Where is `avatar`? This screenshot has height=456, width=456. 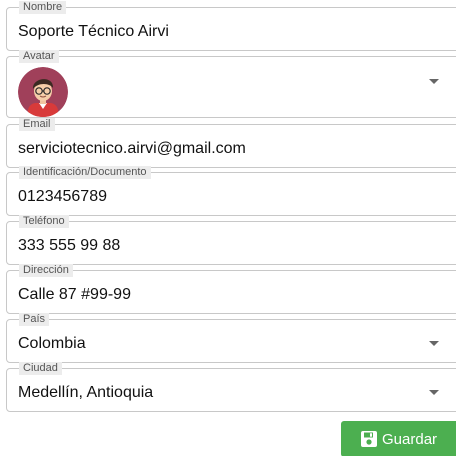 avatar is located at coordinates (43, 92).